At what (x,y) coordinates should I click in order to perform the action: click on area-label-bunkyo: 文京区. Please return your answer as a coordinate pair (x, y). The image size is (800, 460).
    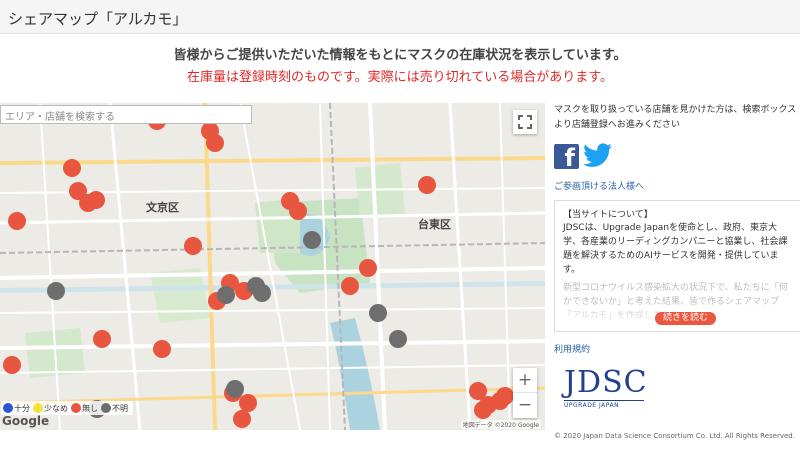
    Looking at the image, I should click on (162, 207).